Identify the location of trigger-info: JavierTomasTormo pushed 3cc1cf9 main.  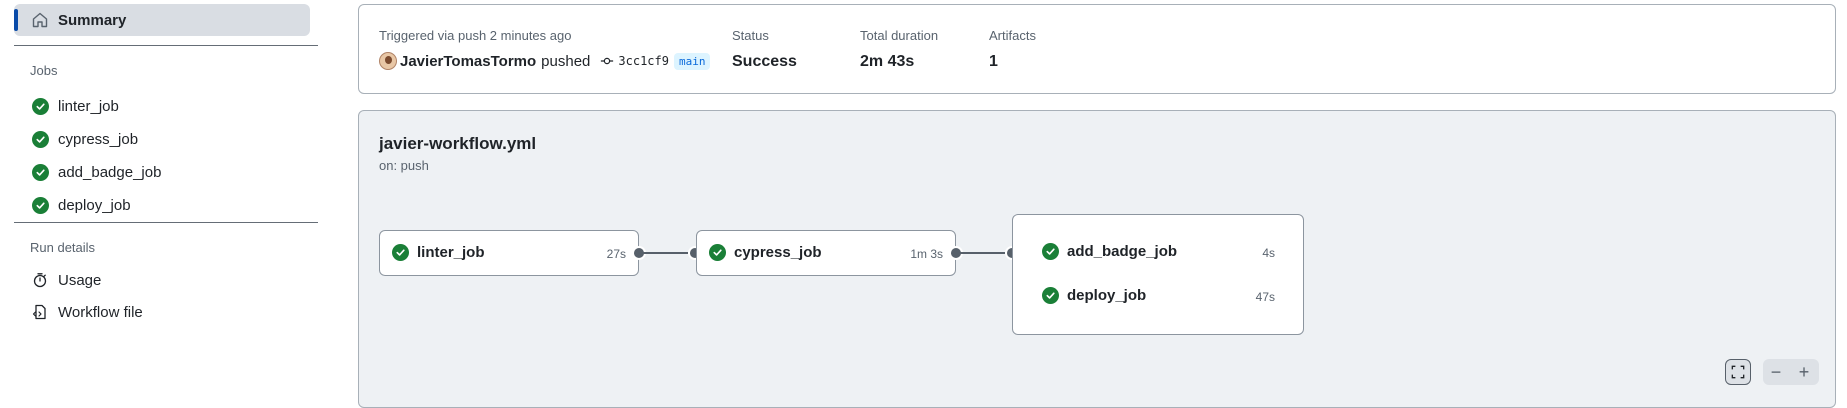
(545, 61).